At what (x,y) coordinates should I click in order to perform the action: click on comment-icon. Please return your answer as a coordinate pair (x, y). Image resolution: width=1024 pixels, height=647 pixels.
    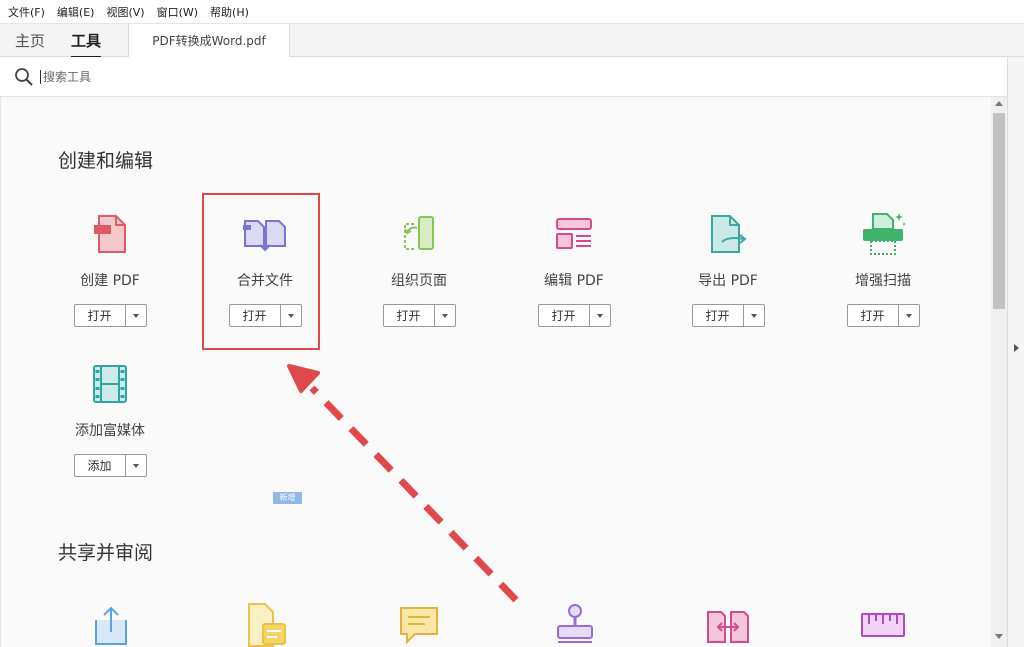
    Looking at the image, I should click on (420, 624).